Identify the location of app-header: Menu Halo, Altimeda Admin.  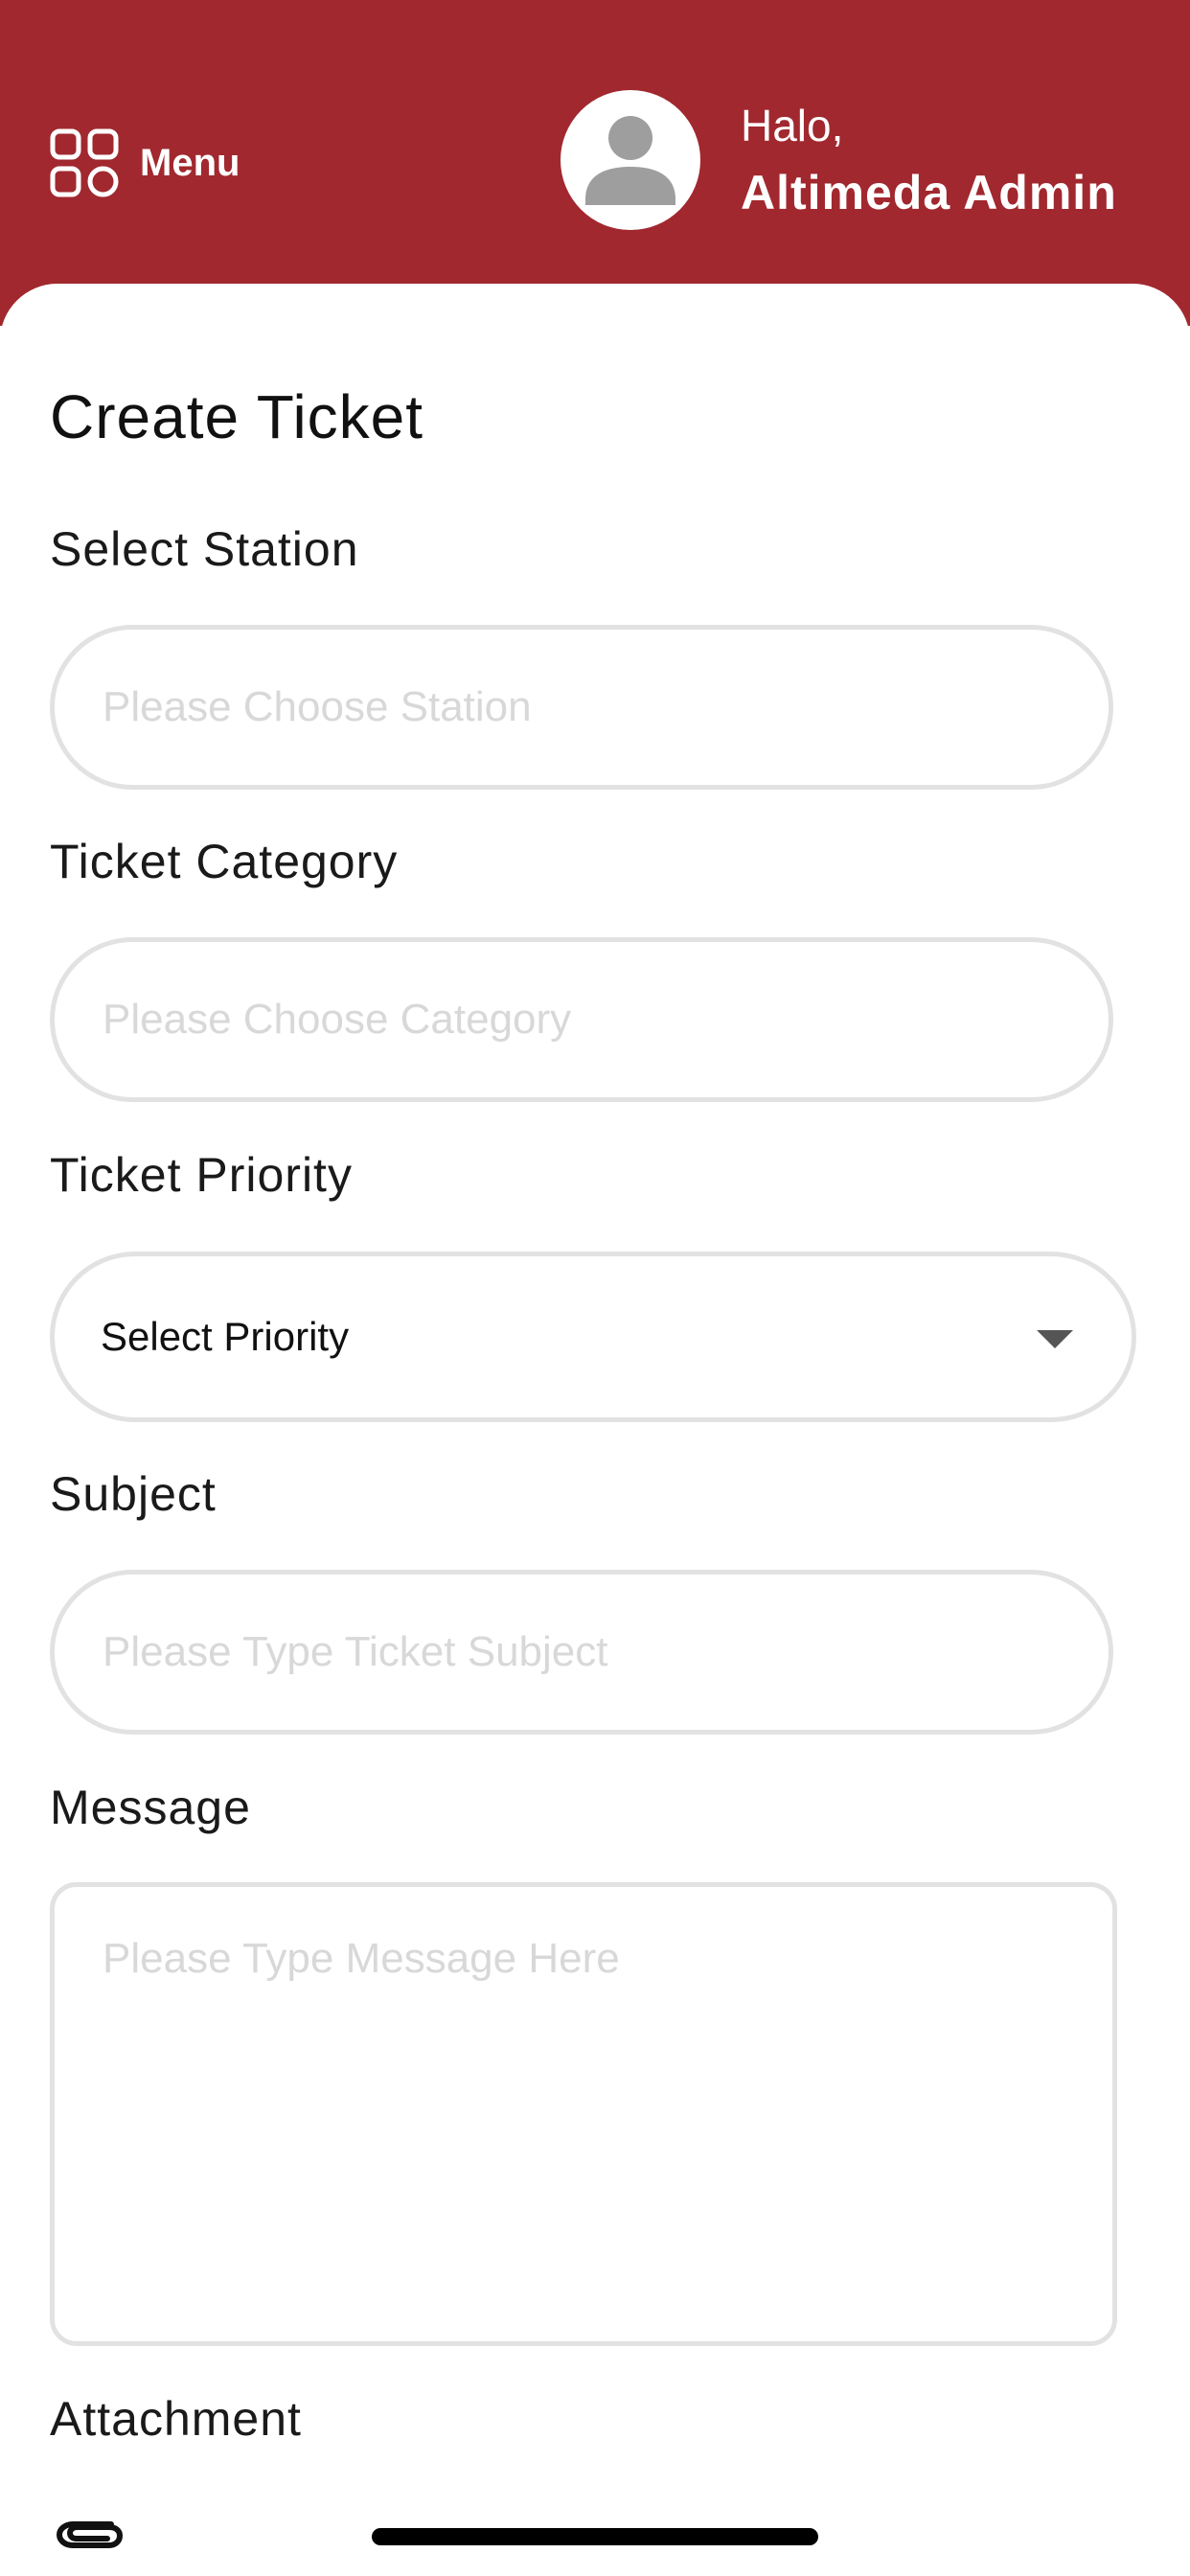
(595, 163).